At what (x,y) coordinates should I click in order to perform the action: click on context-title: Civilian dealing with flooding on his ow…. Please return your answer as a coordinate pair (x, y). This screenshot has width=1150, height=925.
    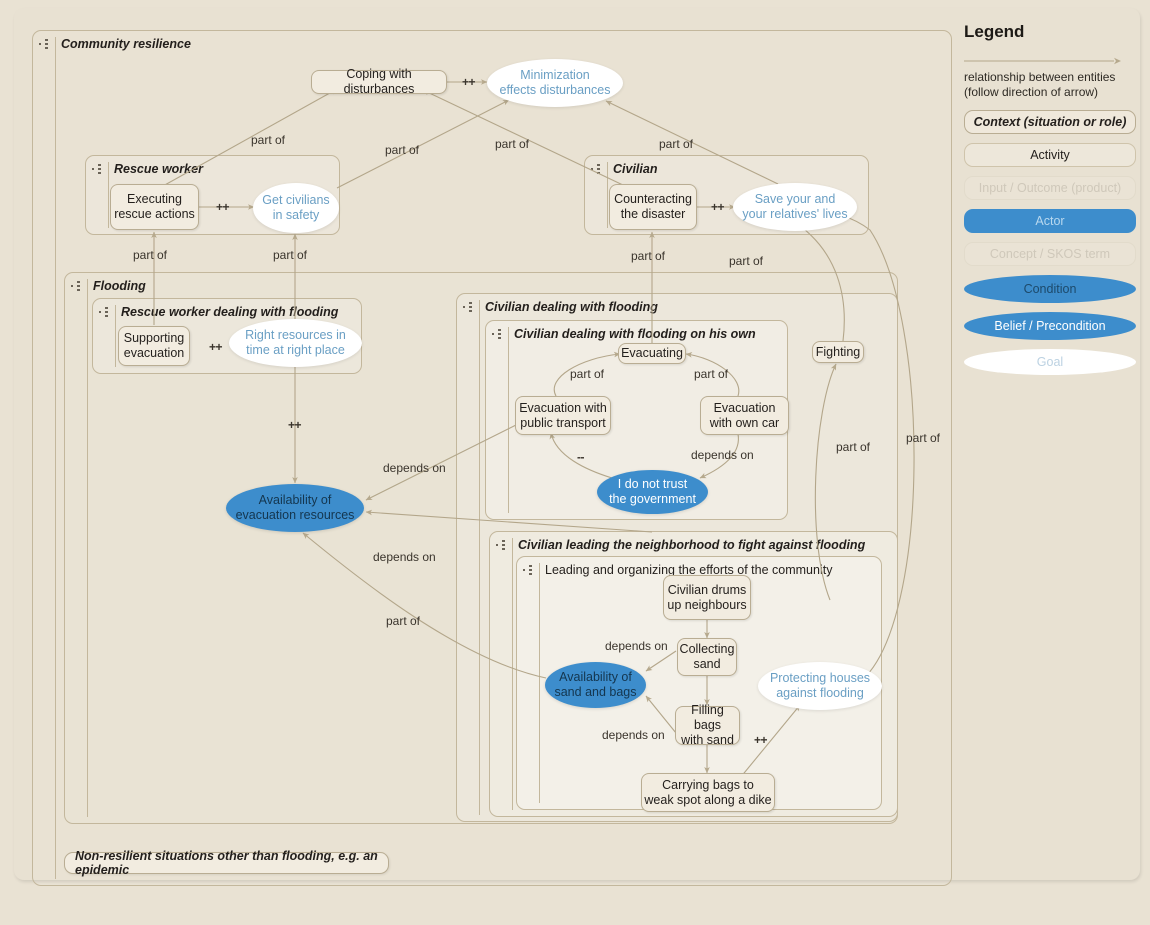
    Looking at the image, I should click on (635, 334).